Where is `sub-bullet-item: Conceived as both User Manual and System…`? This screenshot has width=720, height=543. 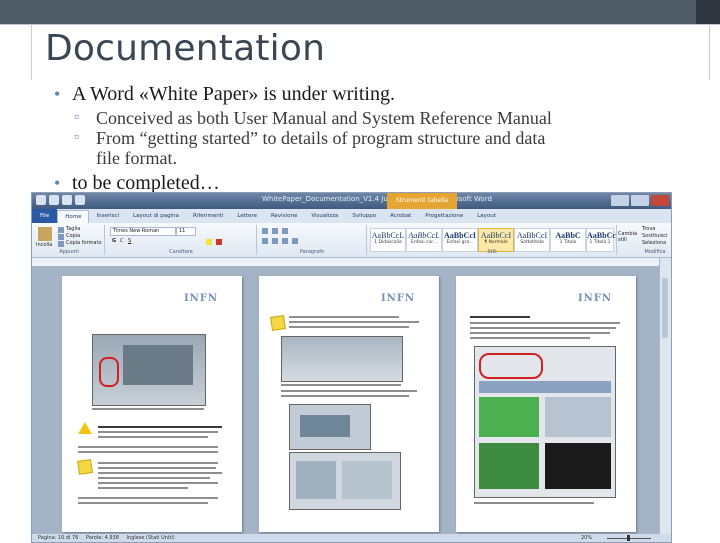
sub-bullet-item: Conceived as both User Manual and System… is located at coordinates (378, 118).